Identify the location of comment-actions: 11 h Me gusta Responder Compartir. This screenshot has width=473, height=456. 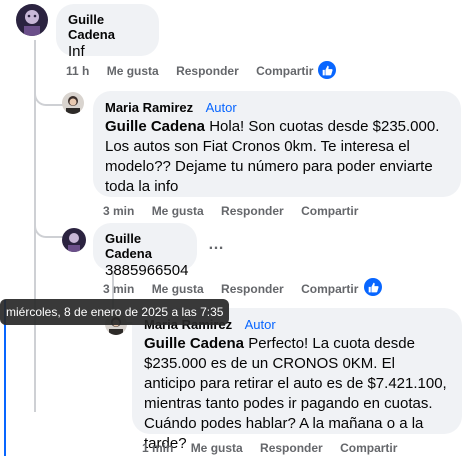
(196, 71).